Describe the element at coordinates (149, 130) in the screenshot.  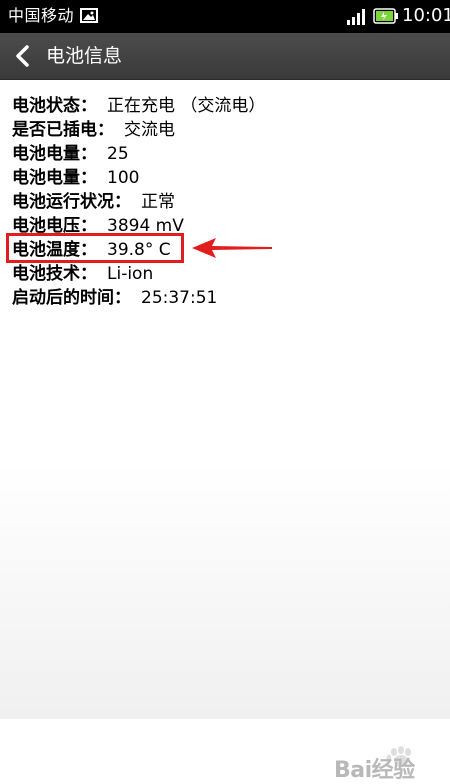
I see `info-value: 交流电` at that location.